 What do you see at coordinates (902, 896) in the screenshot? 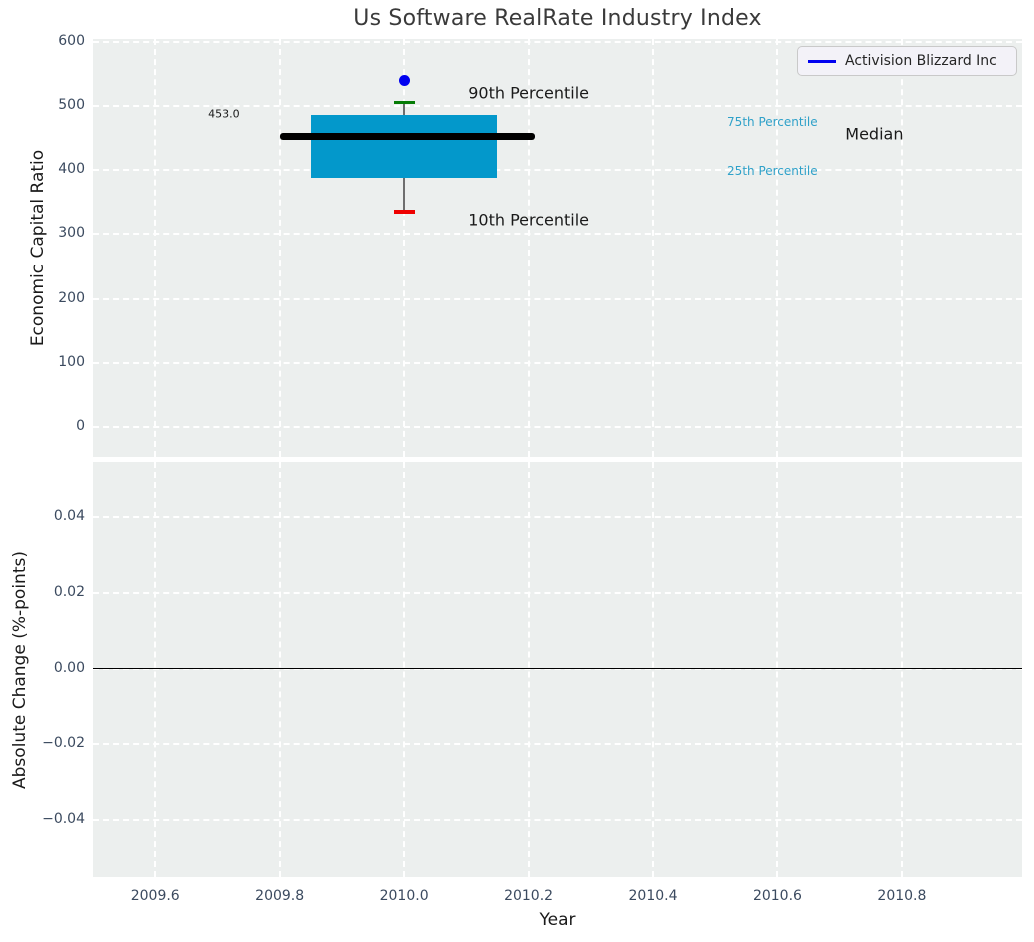
I see `x-tick-label: 2010.8` at bounding box center [902, 896].